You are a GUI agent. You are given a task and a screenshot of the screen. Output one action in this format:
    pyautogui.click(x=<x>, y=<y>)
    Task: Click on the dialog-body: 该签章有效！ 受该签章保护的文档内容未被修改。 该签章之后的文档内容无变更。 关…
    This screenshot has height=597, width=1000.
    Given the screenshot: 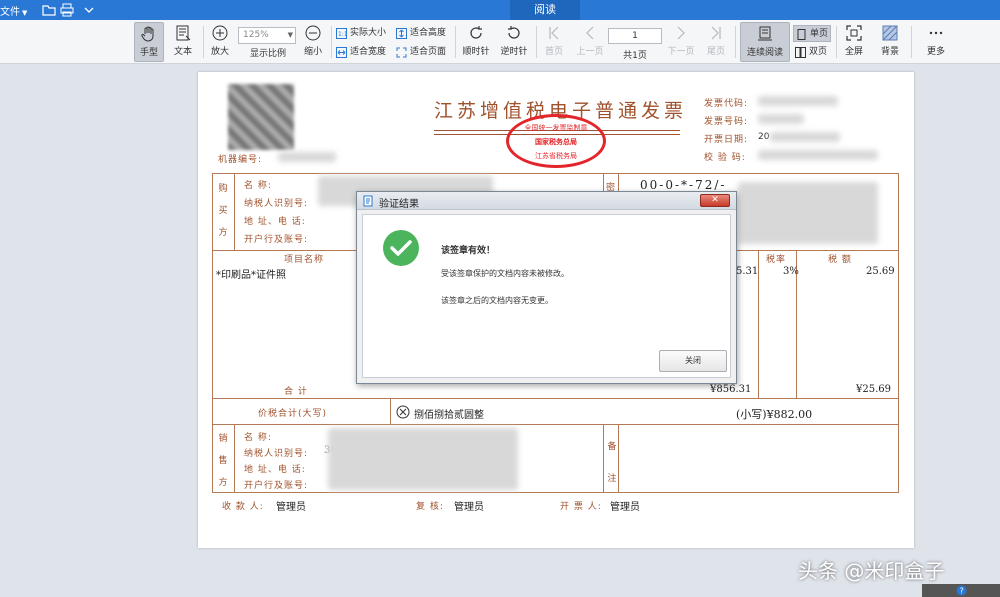 What is the action you would take?
    pyautogui.click(x=546, y=296)
    